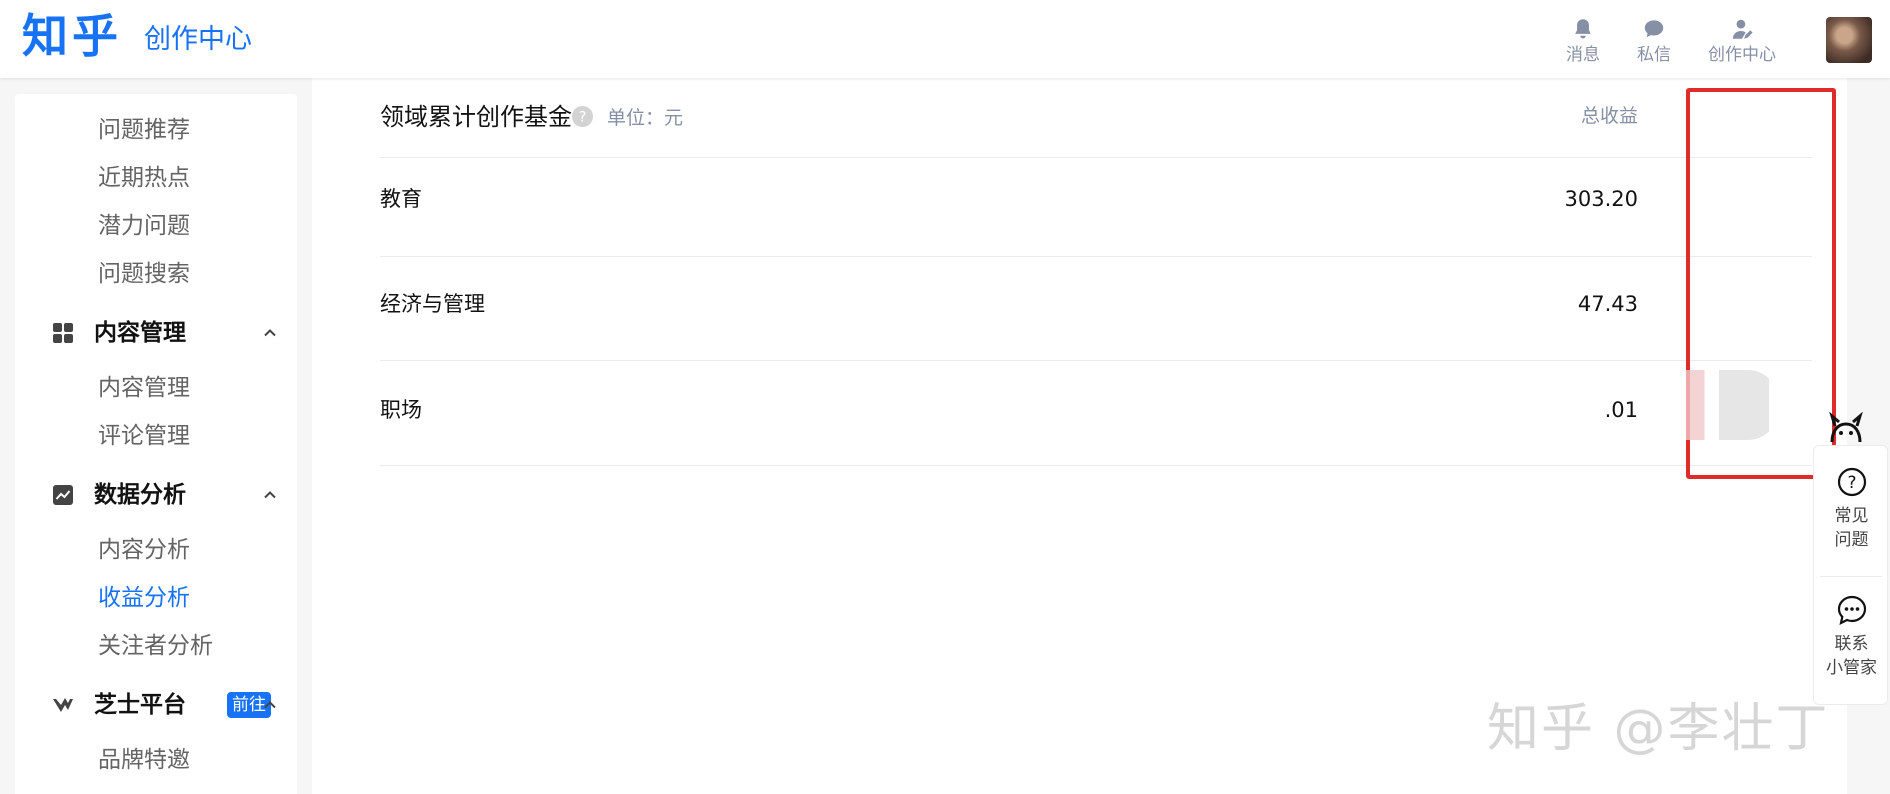  I want to click on mascot-icon, so click(1846, 429).